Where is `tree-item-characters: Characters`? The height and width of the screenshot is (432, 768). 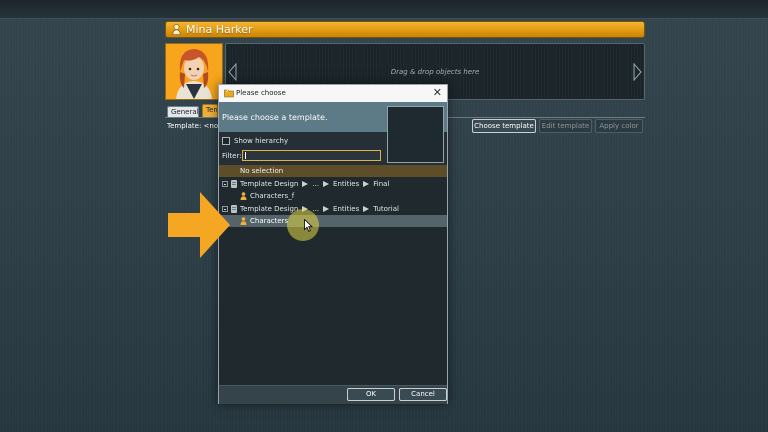 tree-item-characters: Characters is located at coordinates (333, 221).